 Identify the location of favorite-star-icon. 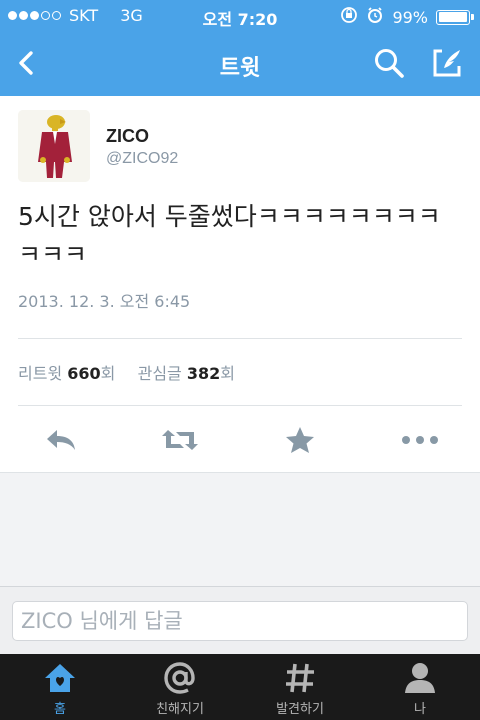
(300, 440).